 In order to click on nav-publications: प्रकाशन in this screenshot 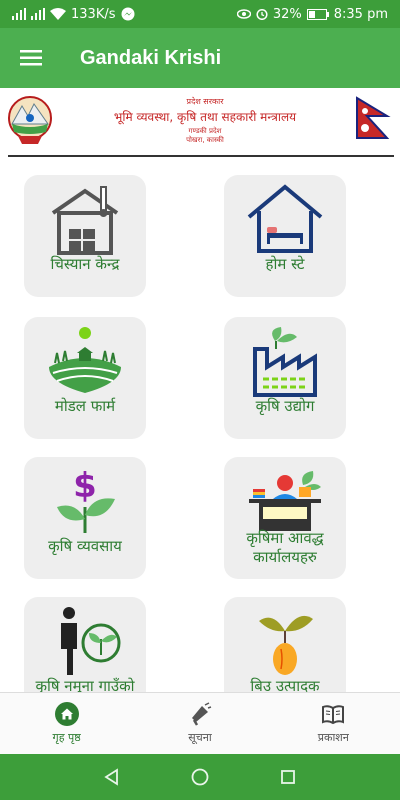, I will do `click(333, 723)`.